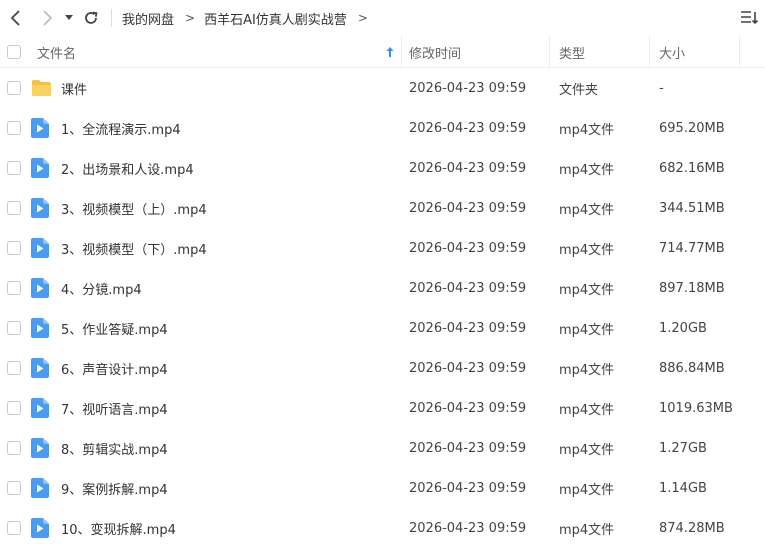 This screenshot has width=765, height=548. I want to click on file-name: 4、分镜.mp4, so click(101, 288).